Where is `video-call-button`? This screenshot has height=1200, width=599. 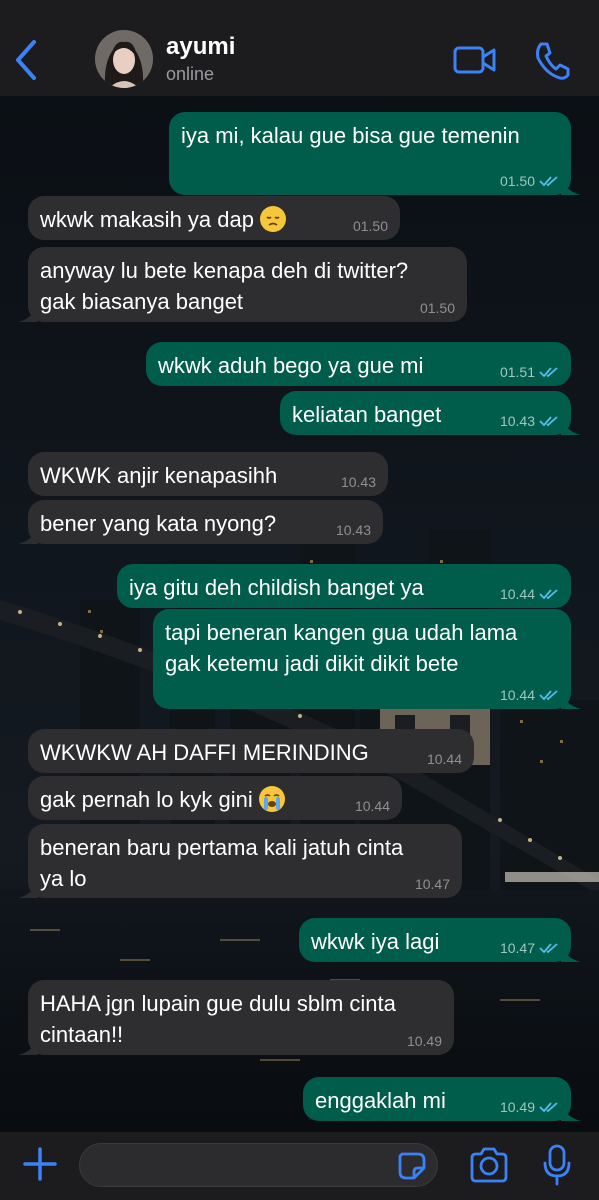 video-call-button is located at coordinates (475, 60).